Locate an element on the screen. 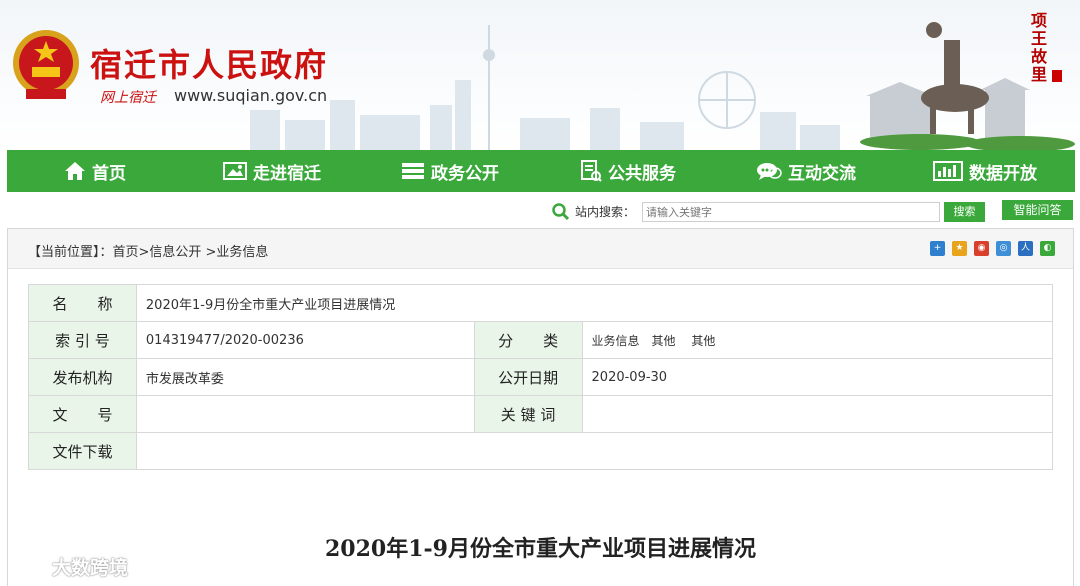 The width and height of the screenshot is (1080, 586). publisher-value: 市发展改革委 is located at coordinates (305, 377).